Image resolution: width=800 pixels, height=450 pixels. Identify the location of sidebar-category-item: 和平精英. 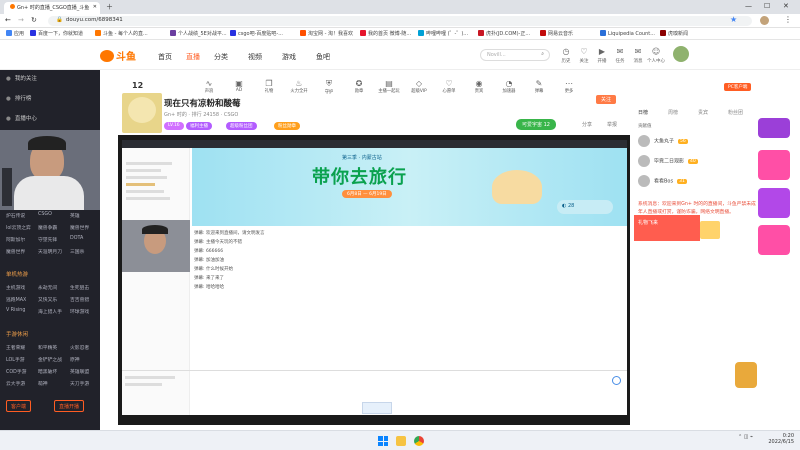
(47, 347).